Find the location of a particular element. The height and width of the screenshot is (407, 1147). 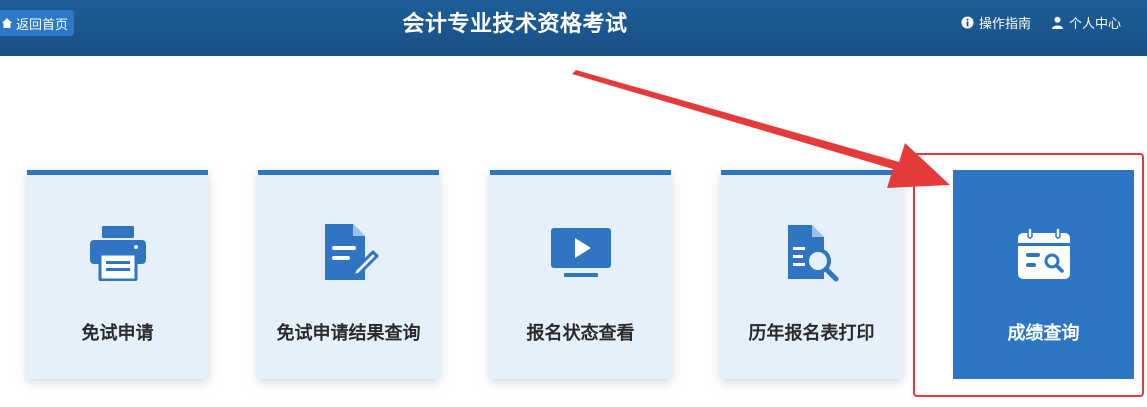

highlight-box is located at coordinates (1028, 275).